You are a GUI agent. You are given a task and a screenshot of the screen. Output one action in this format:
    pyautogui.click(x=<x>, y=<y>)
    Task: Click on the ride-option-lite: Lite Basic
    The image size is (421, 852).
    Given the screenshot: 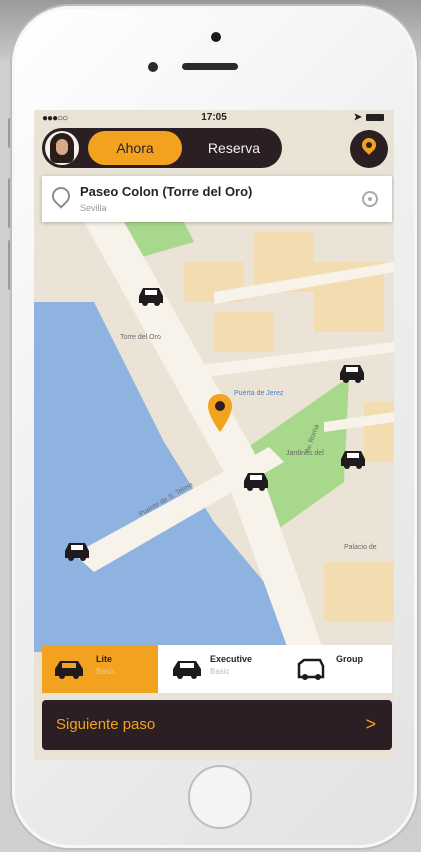 What is the action you would take?
    pyautogui.click(x=100, y=669)
    